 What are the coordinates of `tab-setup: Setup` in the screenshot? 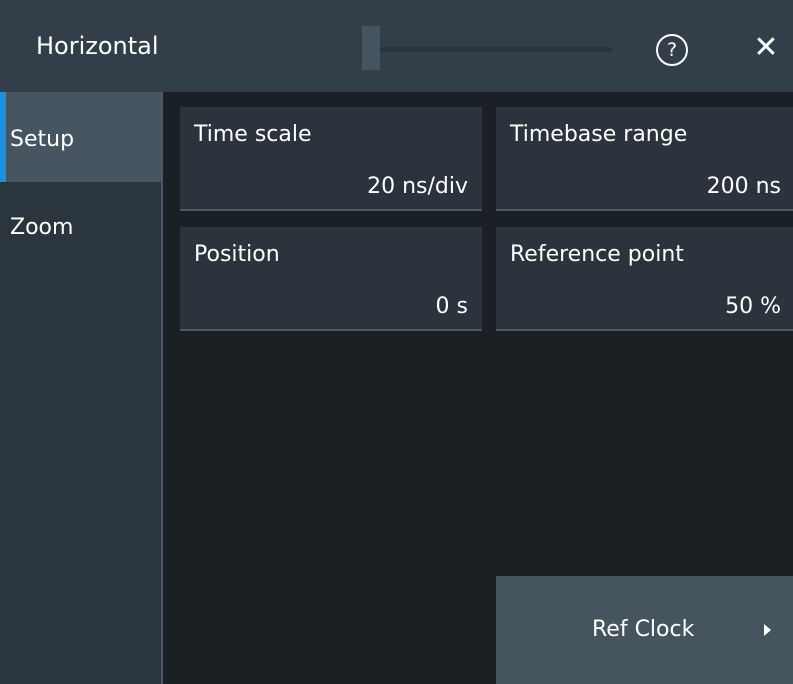 It's located at (80, 137).